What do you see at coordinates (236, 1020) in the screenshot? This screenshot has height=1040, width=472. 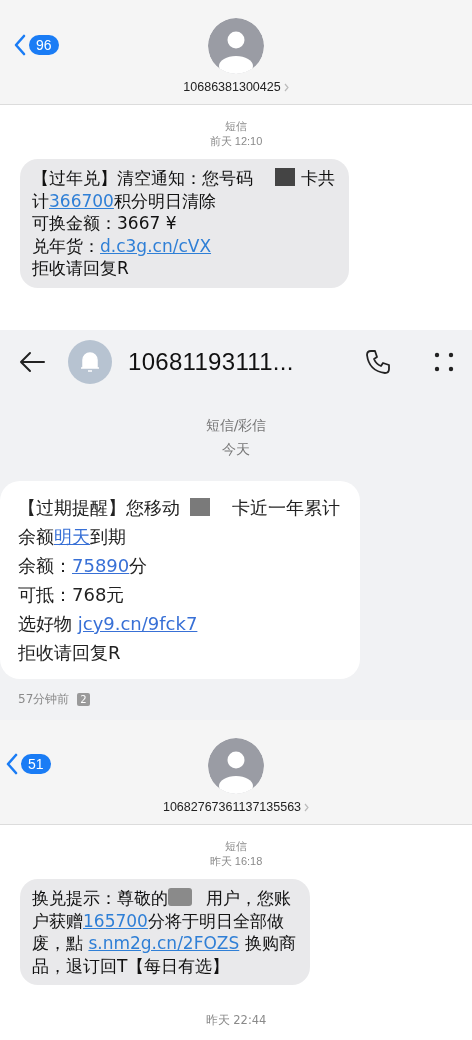 I see `timestamp: 昨天 22:44` at bounding box center [236, 1020].